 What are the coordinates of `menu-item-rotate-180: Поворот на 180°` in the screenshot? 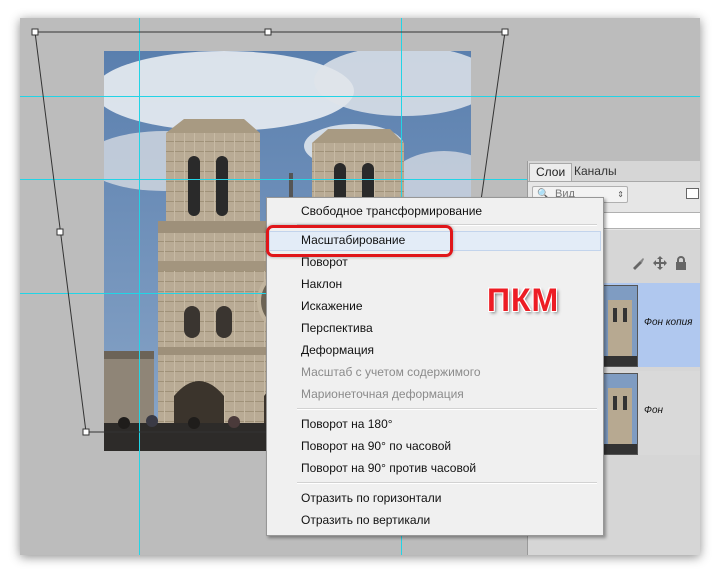 It's located at (347, 424).